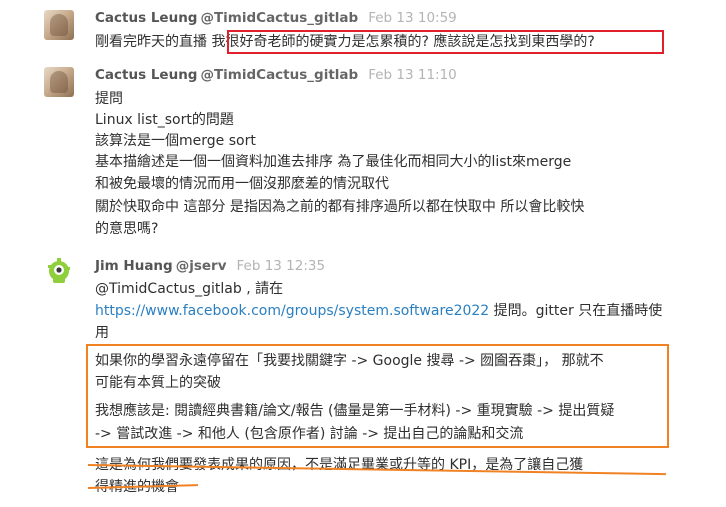 This screenshot has height=507, width=726. What do you see at coordinates (175, 141) in the screenshot?
I see `message-line: 該算法是一個merge sort` at bounding box center [175, 141].